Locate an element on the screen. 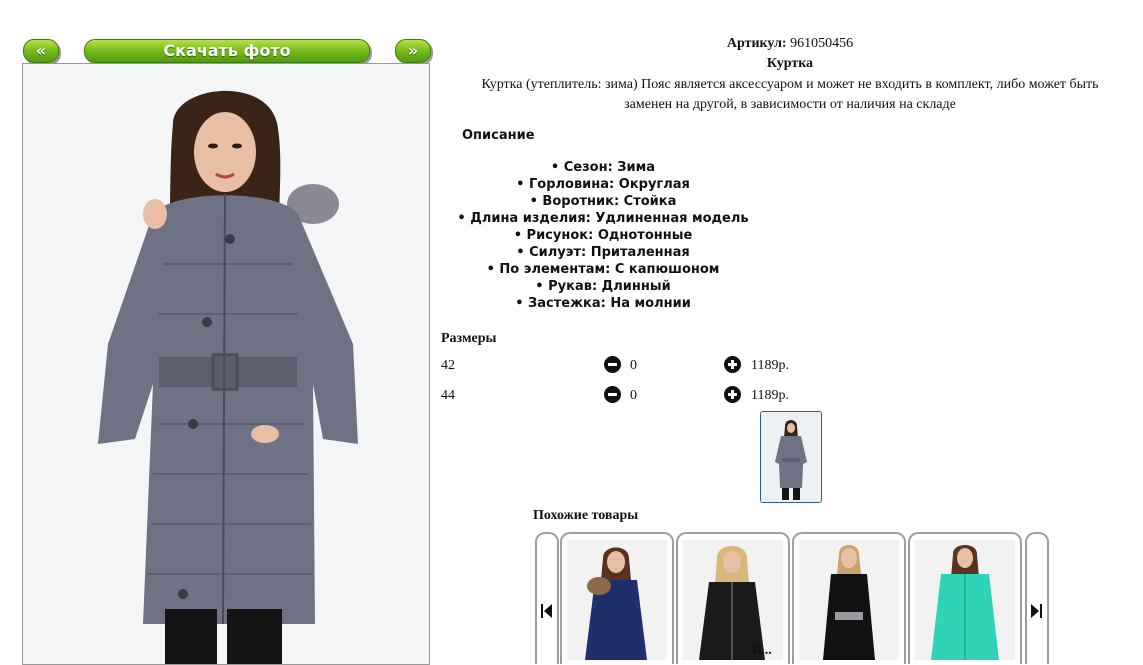 The height and width of the screenshot is (665, 1143). similar-products-title: Похожие товары is located at coordinates (586, 515).